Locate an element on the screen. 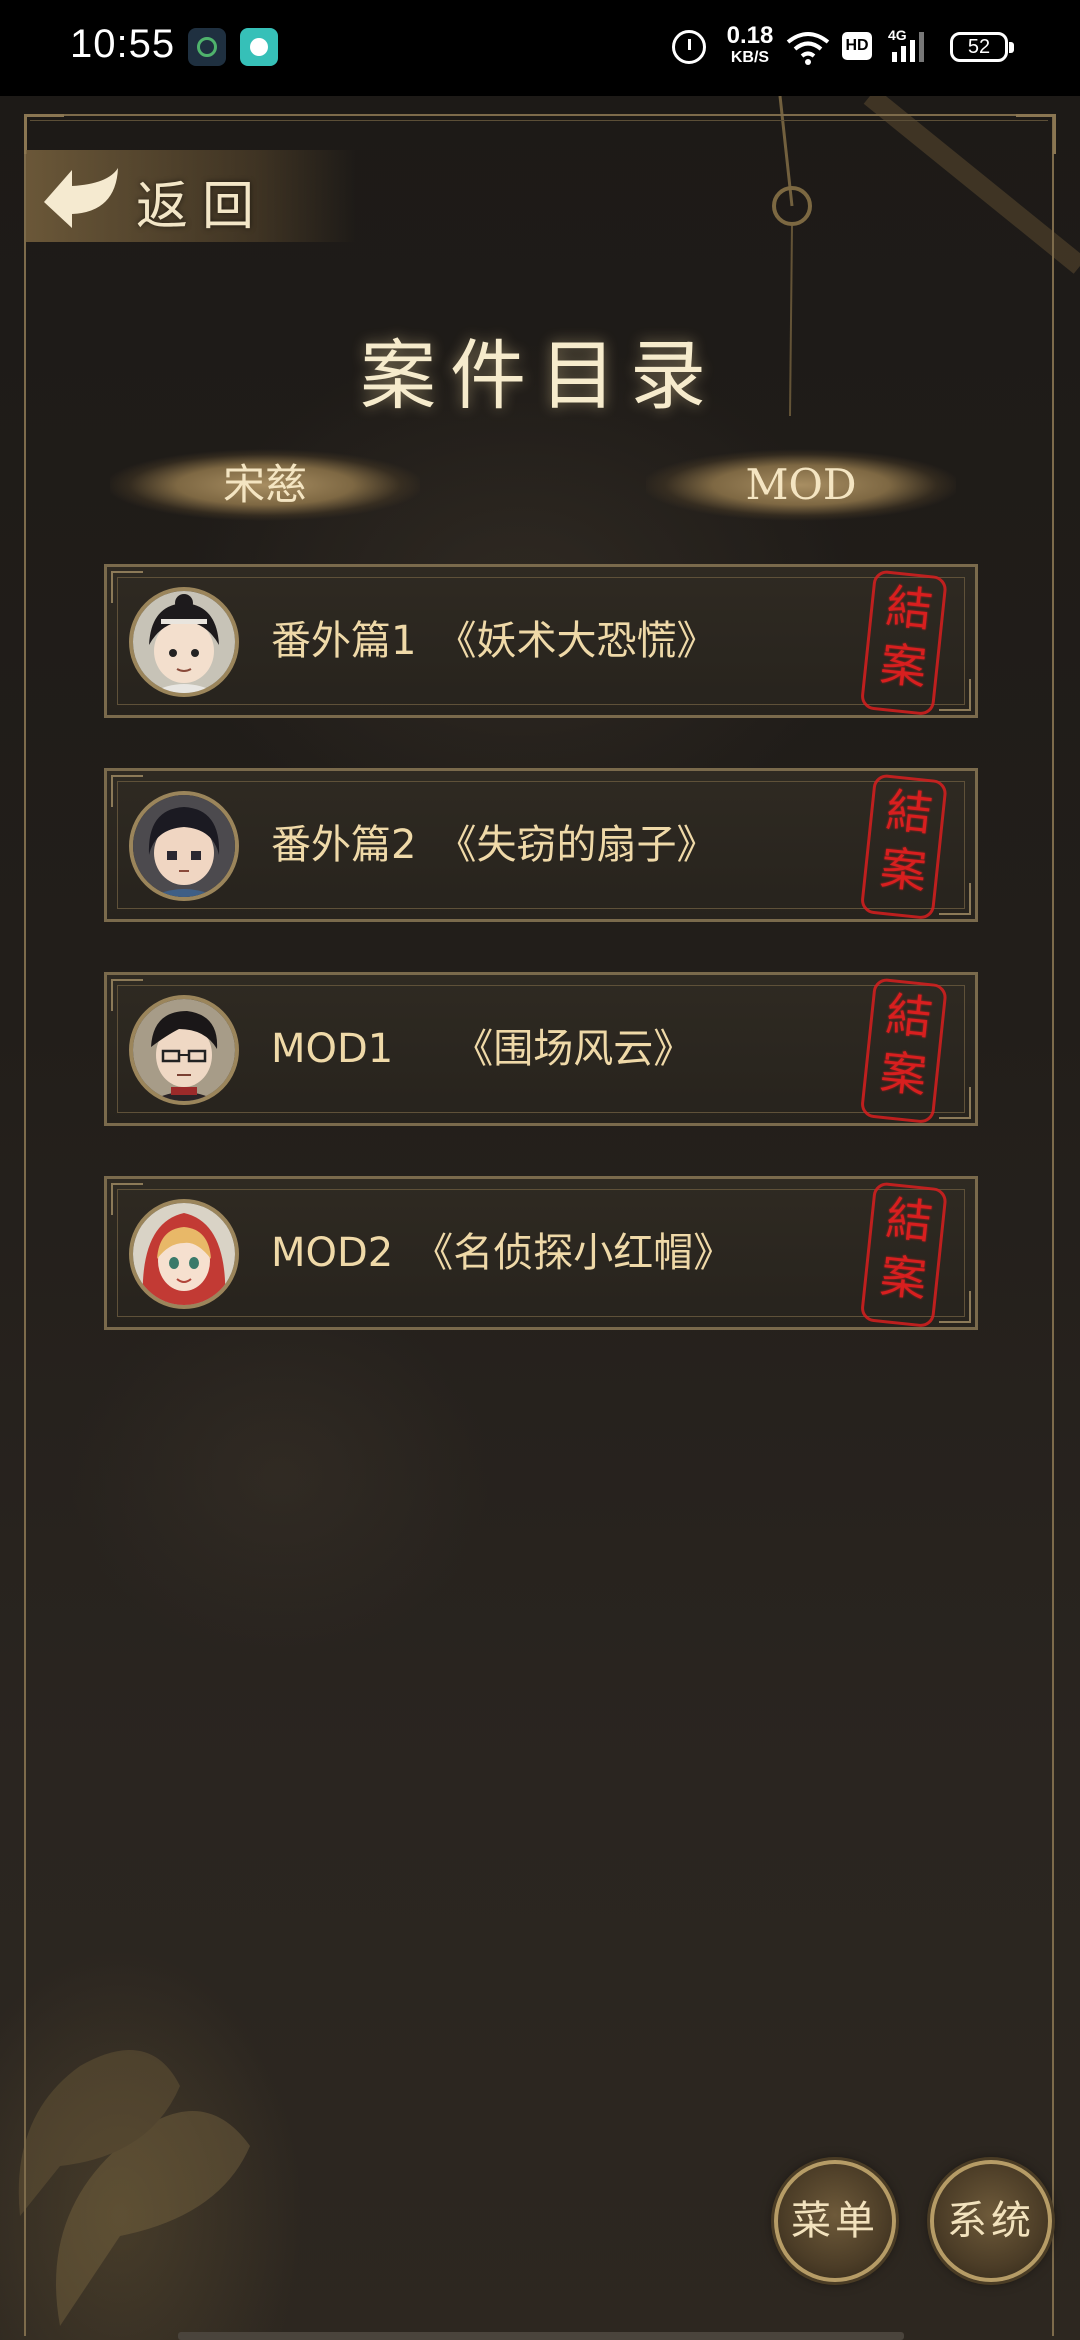 This screenshot has height=2340, width=1080. battery-indicator: 52 is located at coordinates (982, 47).